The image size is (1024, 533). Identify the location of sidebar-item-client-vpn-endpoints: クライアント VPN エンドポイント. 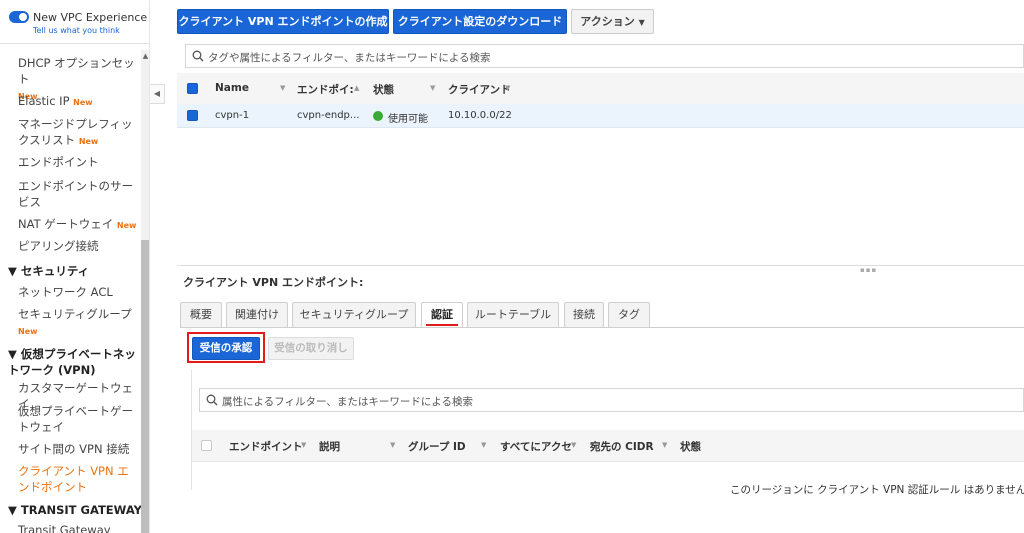
(78, 479).